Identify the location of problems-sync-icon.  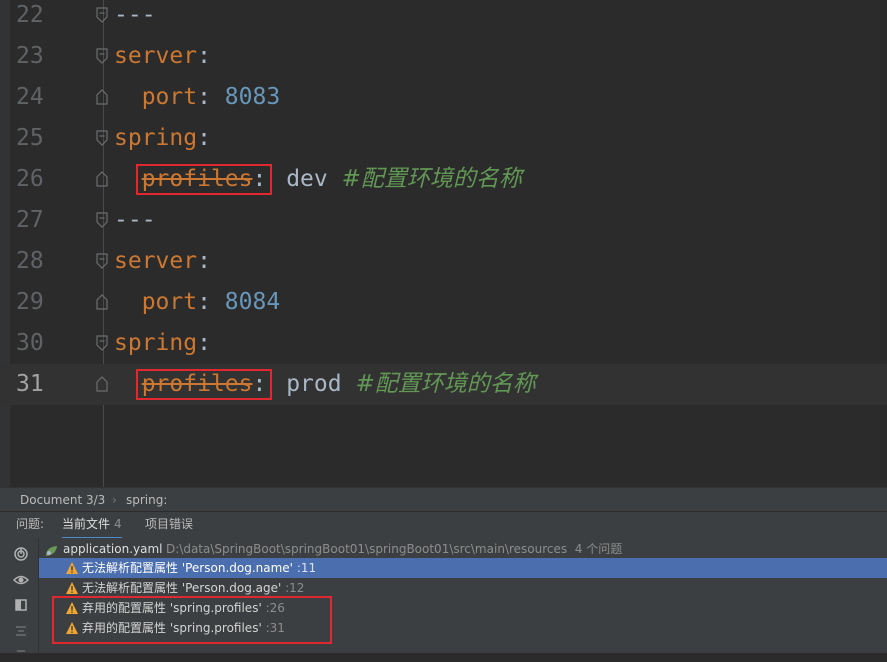
(21, 554).